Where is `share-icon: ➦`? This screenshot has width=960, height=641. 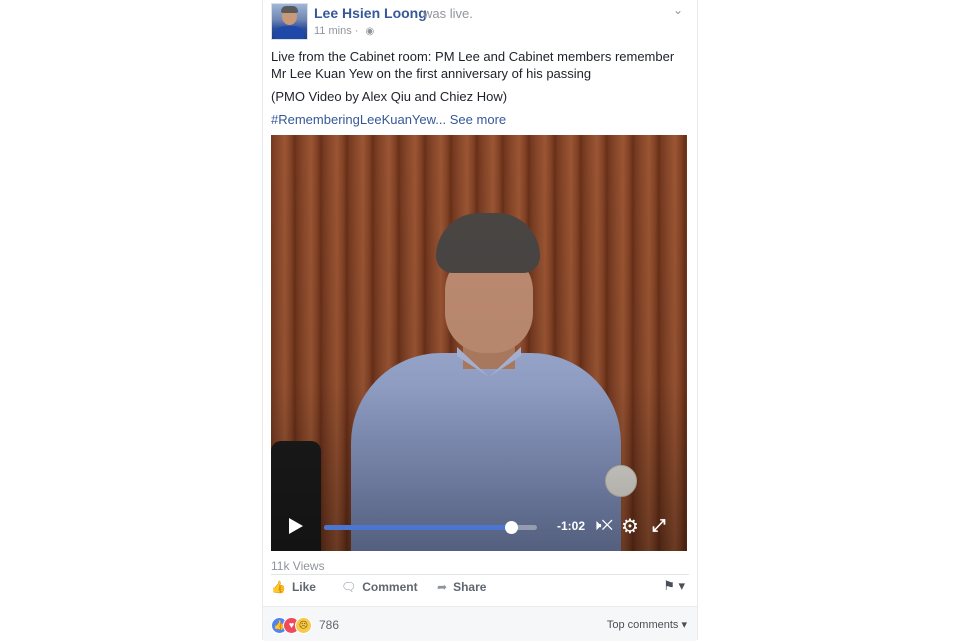
share-icon: ➦ is located at coordinates (442, 587).